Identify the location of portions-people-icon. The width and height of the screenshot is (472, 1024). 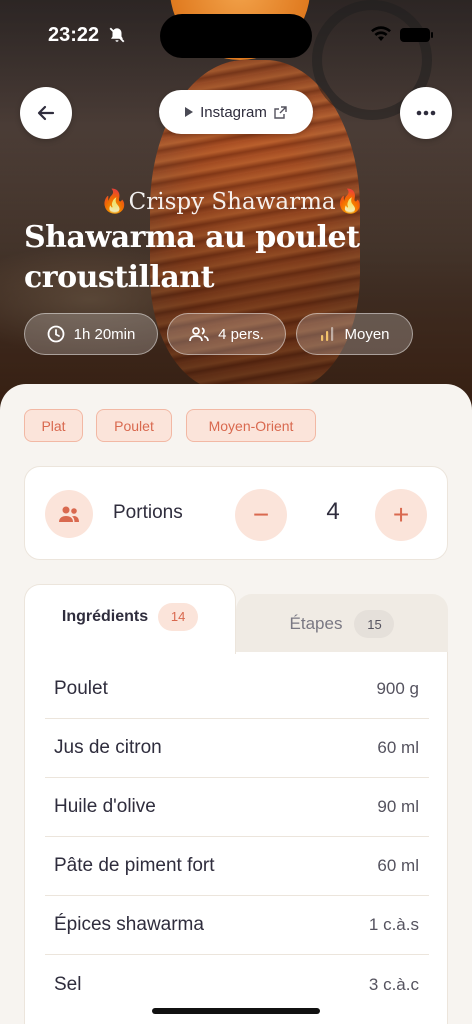
(69, 514).